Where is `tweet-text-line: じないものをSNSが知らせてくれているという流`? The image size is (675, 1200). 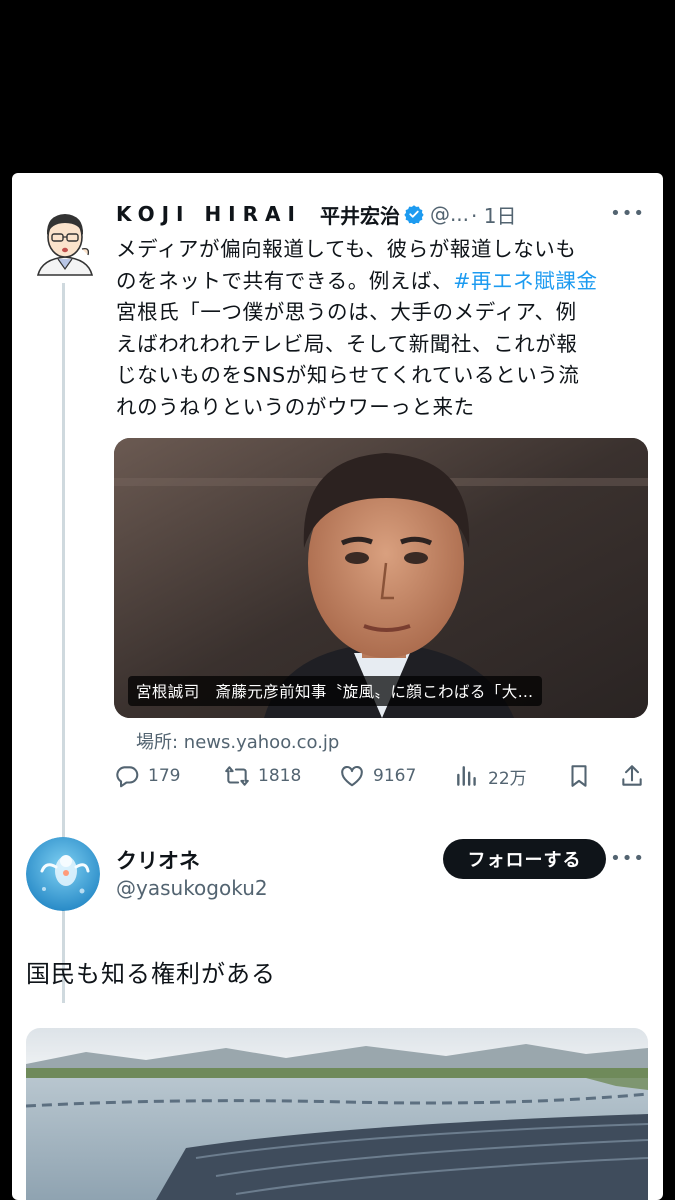
tweet-text-line: じないものをSNSが知らせてくれているという流 is located at coordinates (348, 375).